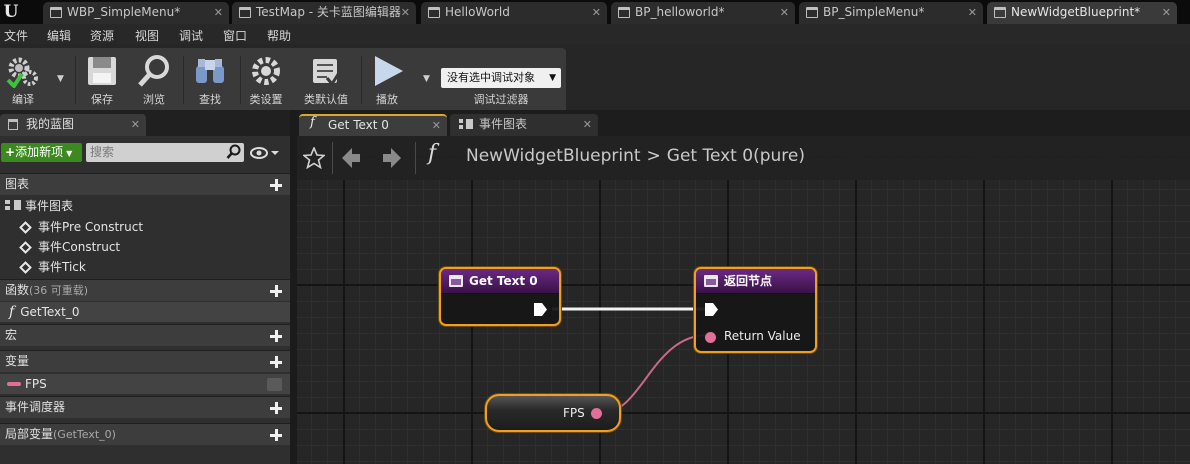 Image resolution: width=1190 pixels, height=464 pixels. Describe the element at coordinates (276, 408) in the screenshot. I see `add-dispatcher-plus-icon` at that location.